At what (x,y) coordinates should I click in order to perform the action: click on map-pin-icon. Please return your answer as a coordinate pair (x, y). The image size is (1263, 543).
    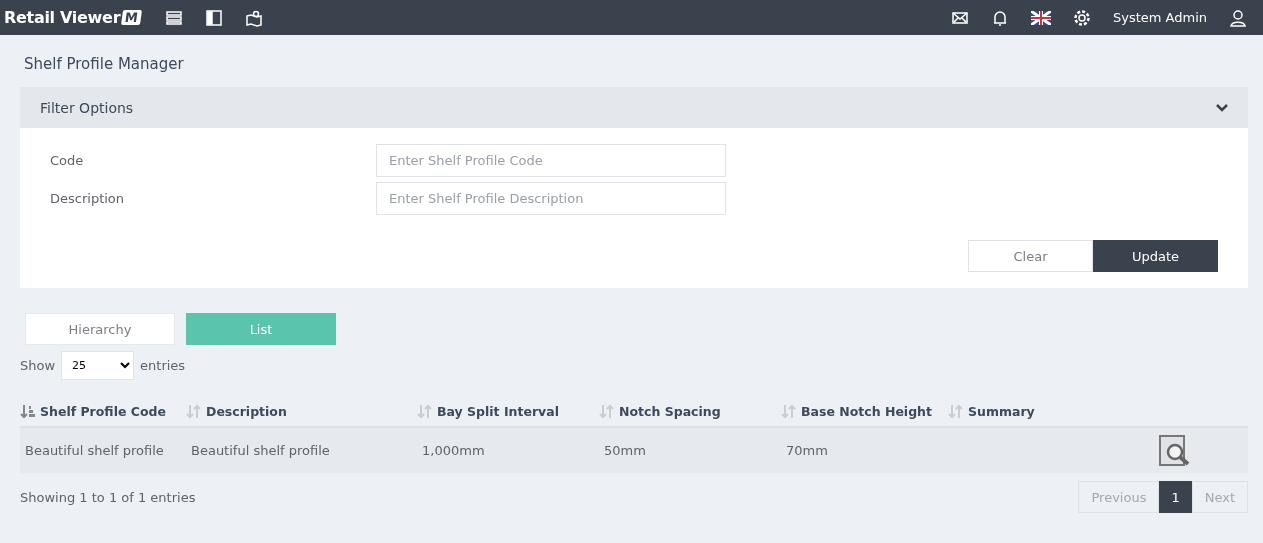
    Looking at the image, I should click on (254, 17).